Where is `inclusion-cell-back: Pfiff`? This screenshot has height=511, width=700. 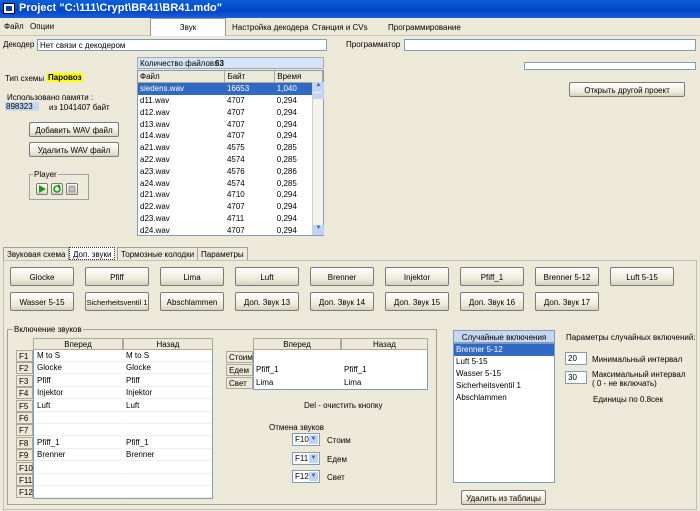
inclusion-cell-back: Pfiff is located at coordinates (168, 381).